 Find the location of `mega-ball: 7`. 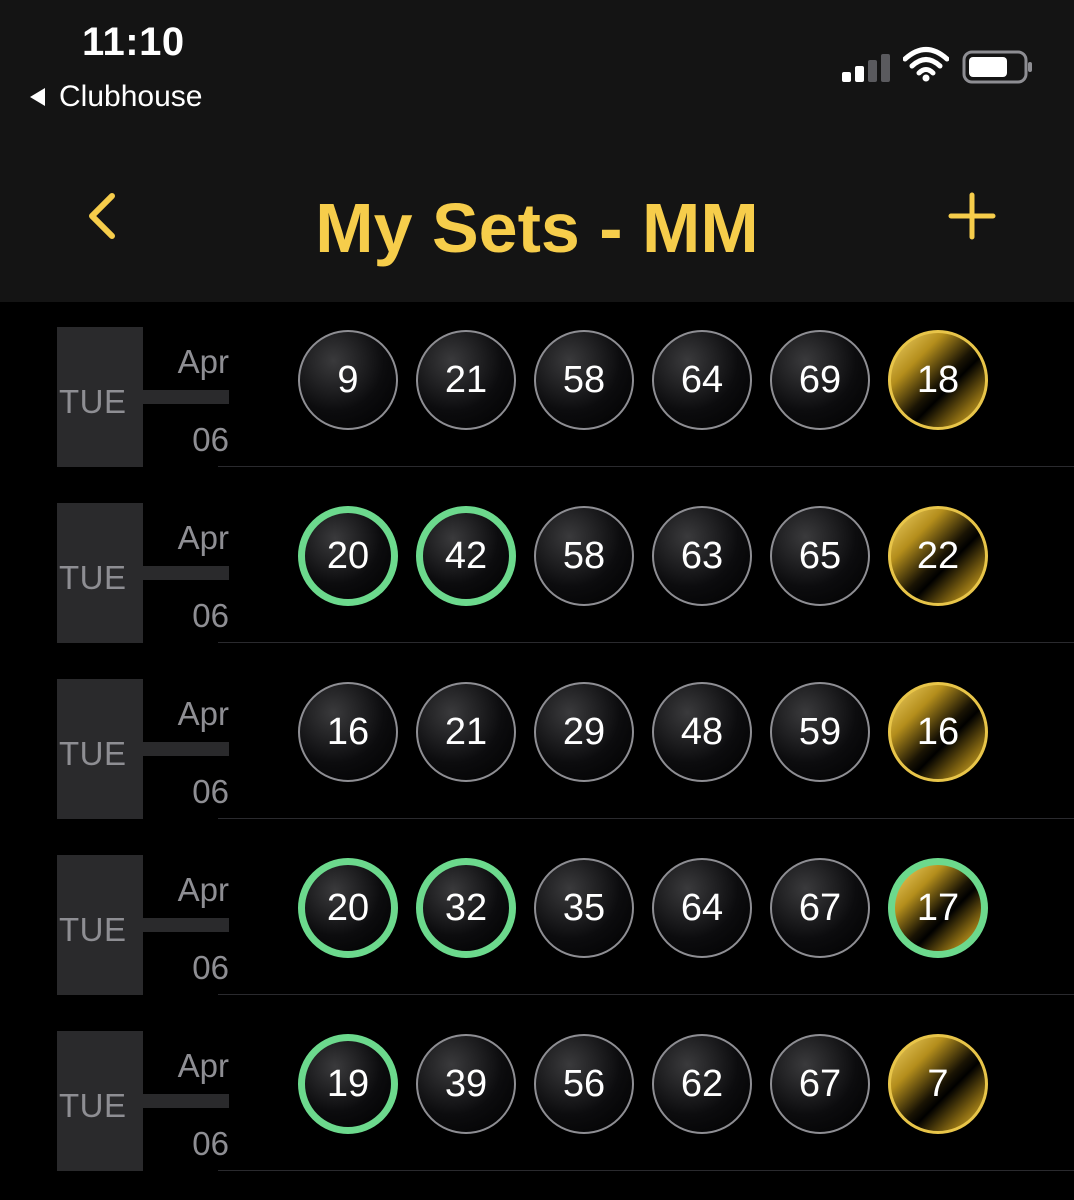

mega-ball: 7 is located at coordinates (938, 1084).